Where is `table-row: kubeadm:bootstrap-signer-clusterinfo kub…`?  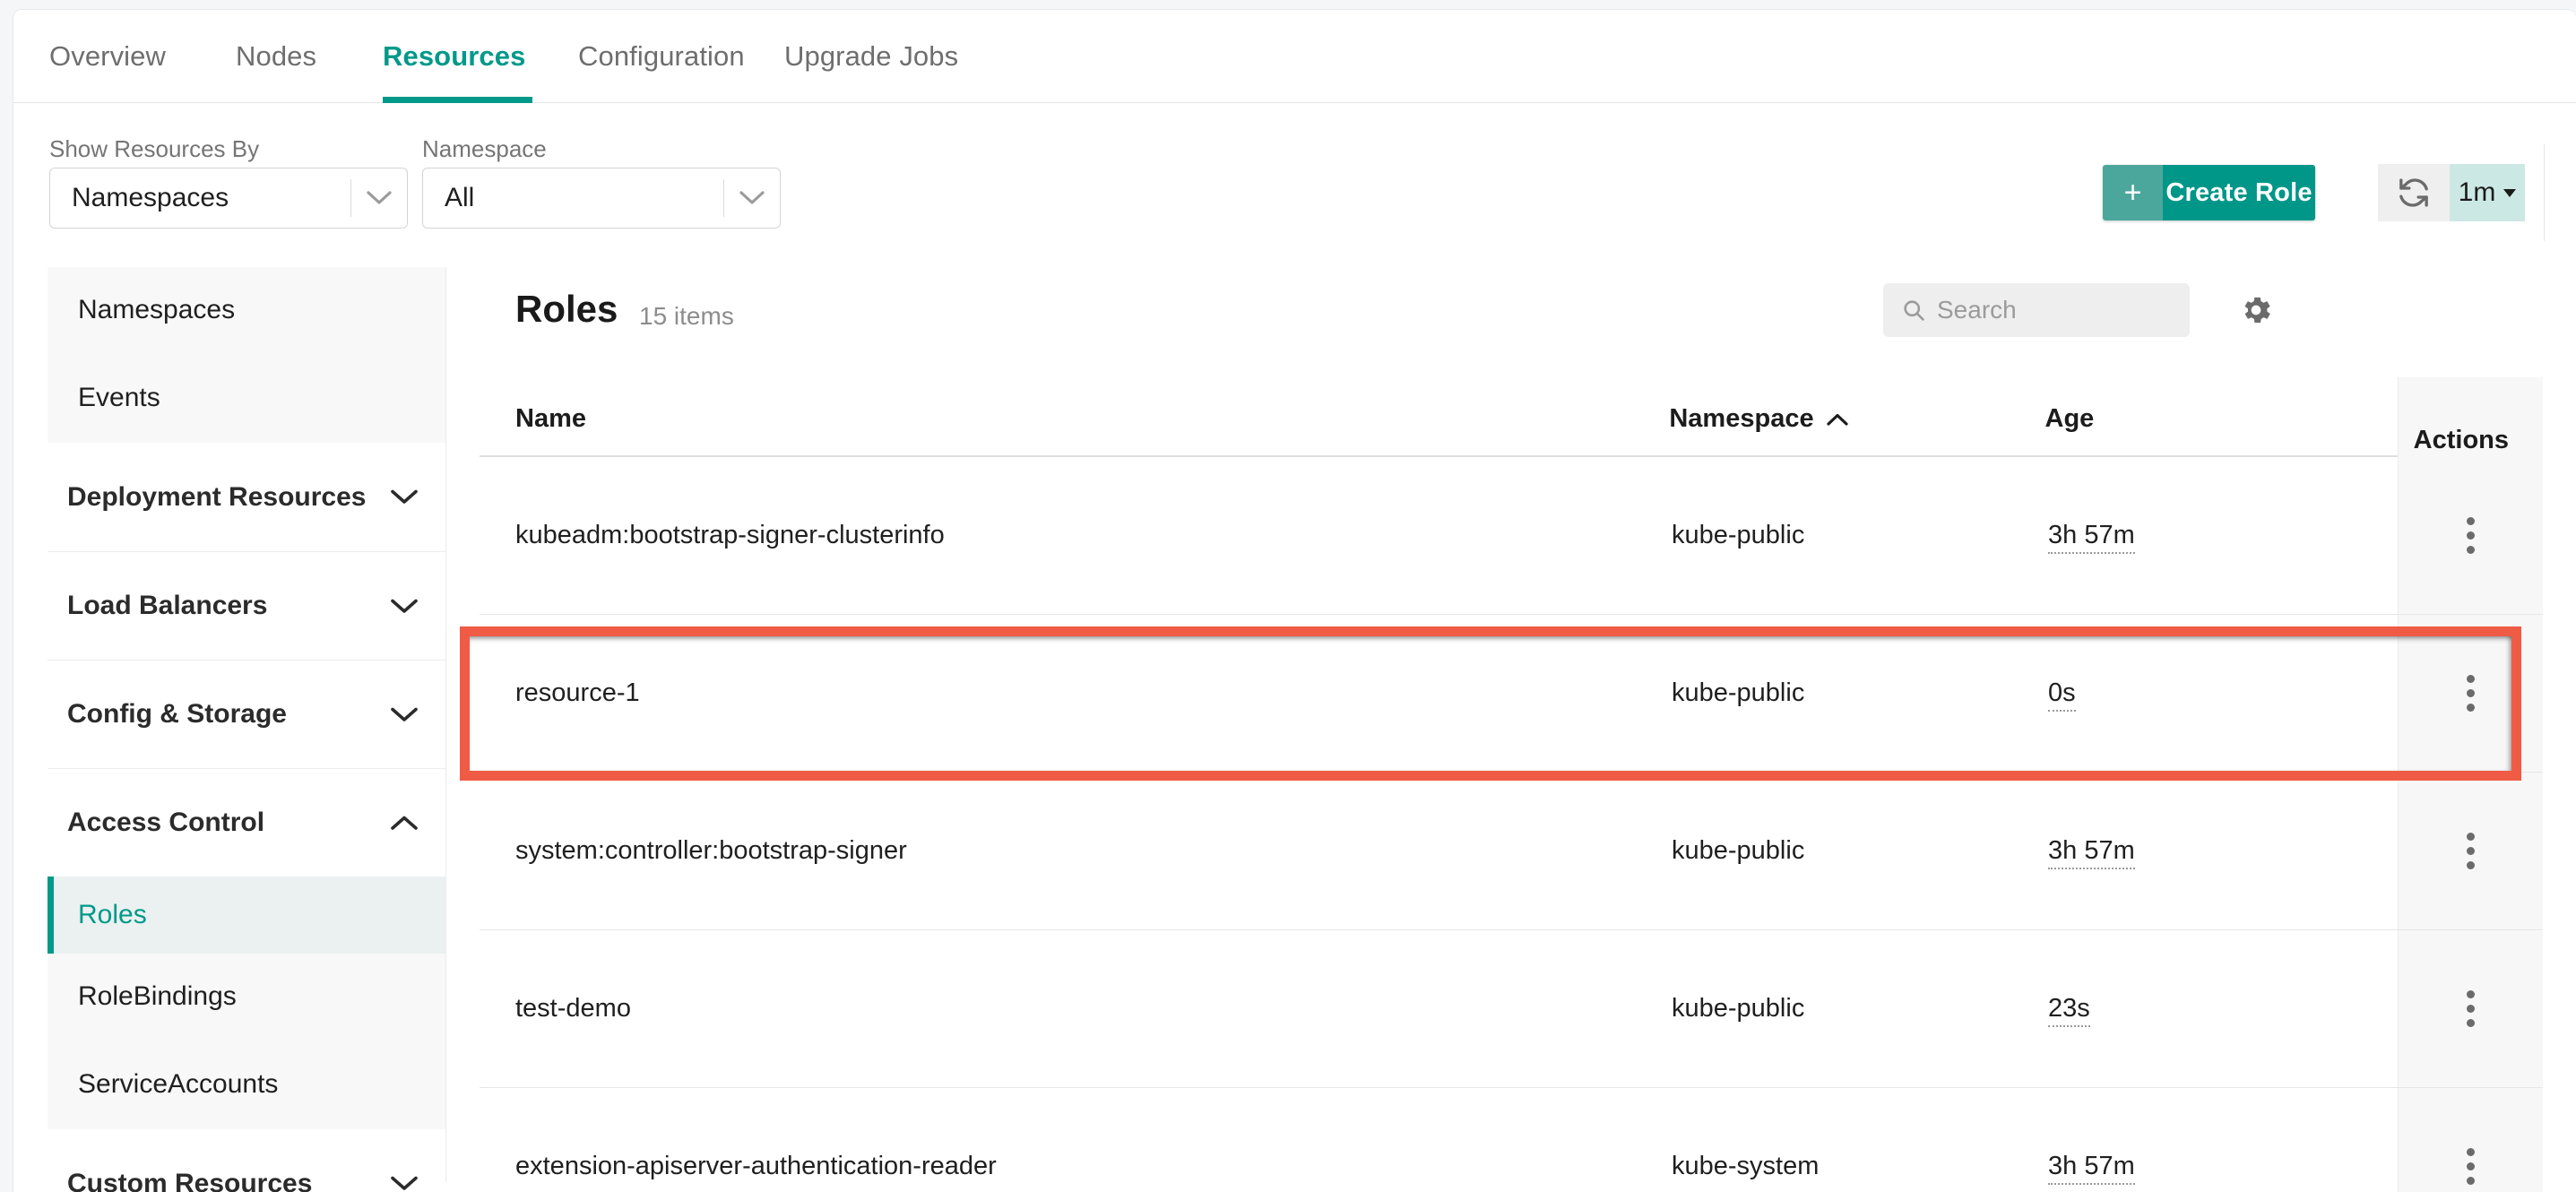
table-row: kubeadm:bootstrap-signer-clusterinfo kub… is located at coordinates (1511, 536).